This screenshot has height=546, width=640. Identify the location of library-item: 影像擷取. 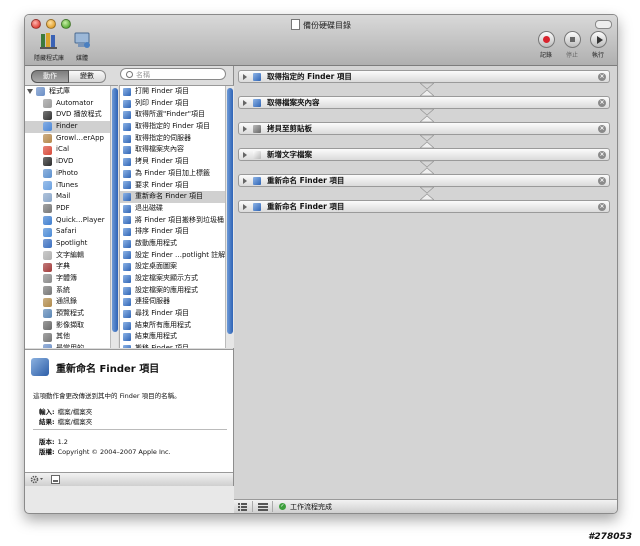
(71, 326).